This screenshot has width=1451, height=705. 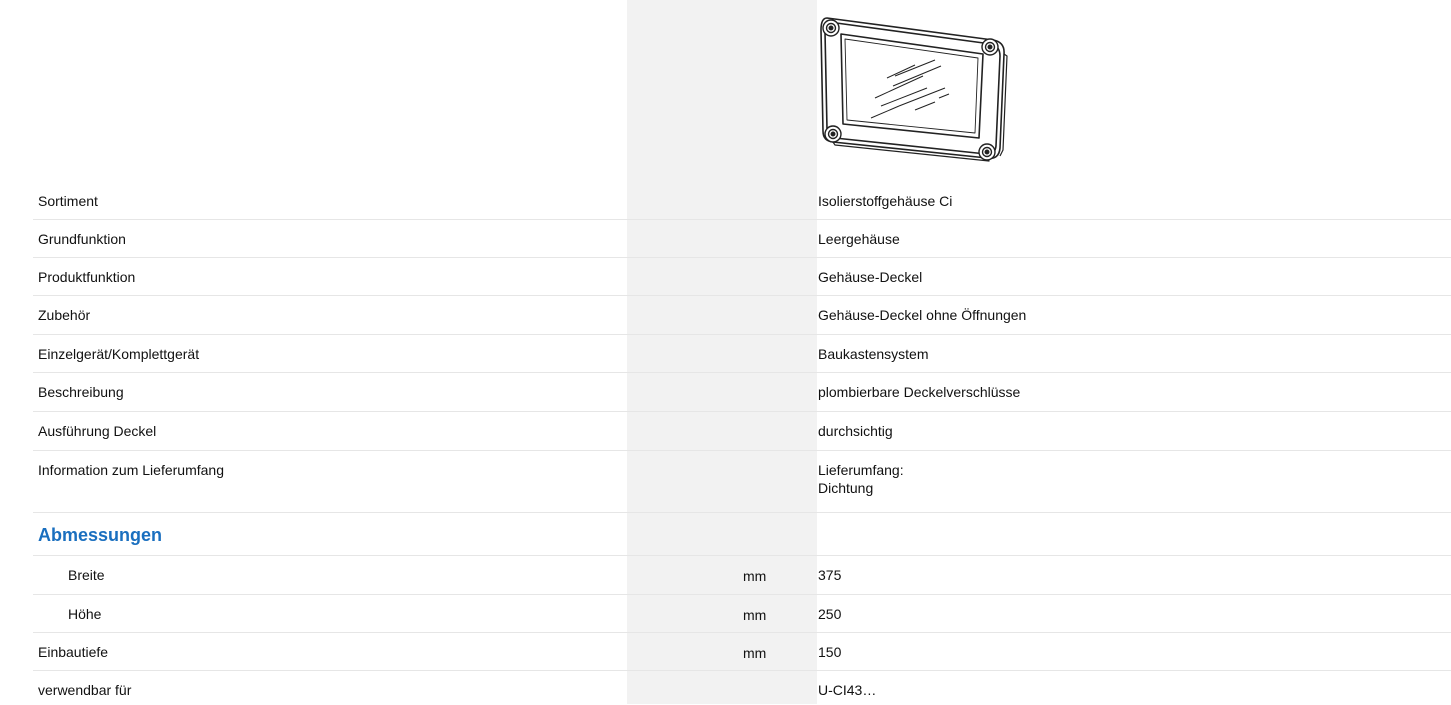 What do you see at coordinates (742, 238) in the screenshot?
I see `table-row: Grundfunktion Leergehäuse` at bounding box center [742, 238].